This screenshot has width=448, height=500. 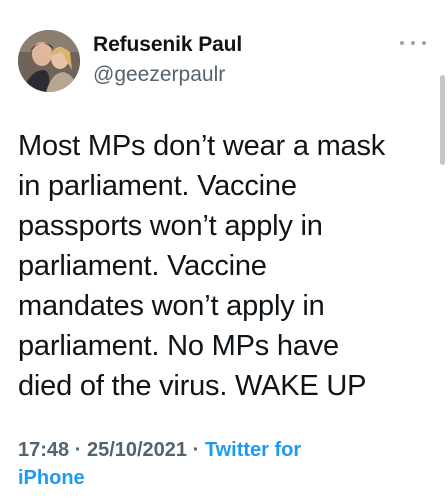 I want to click on display-name: Refusenik Paul, so click(x=167, y=45).